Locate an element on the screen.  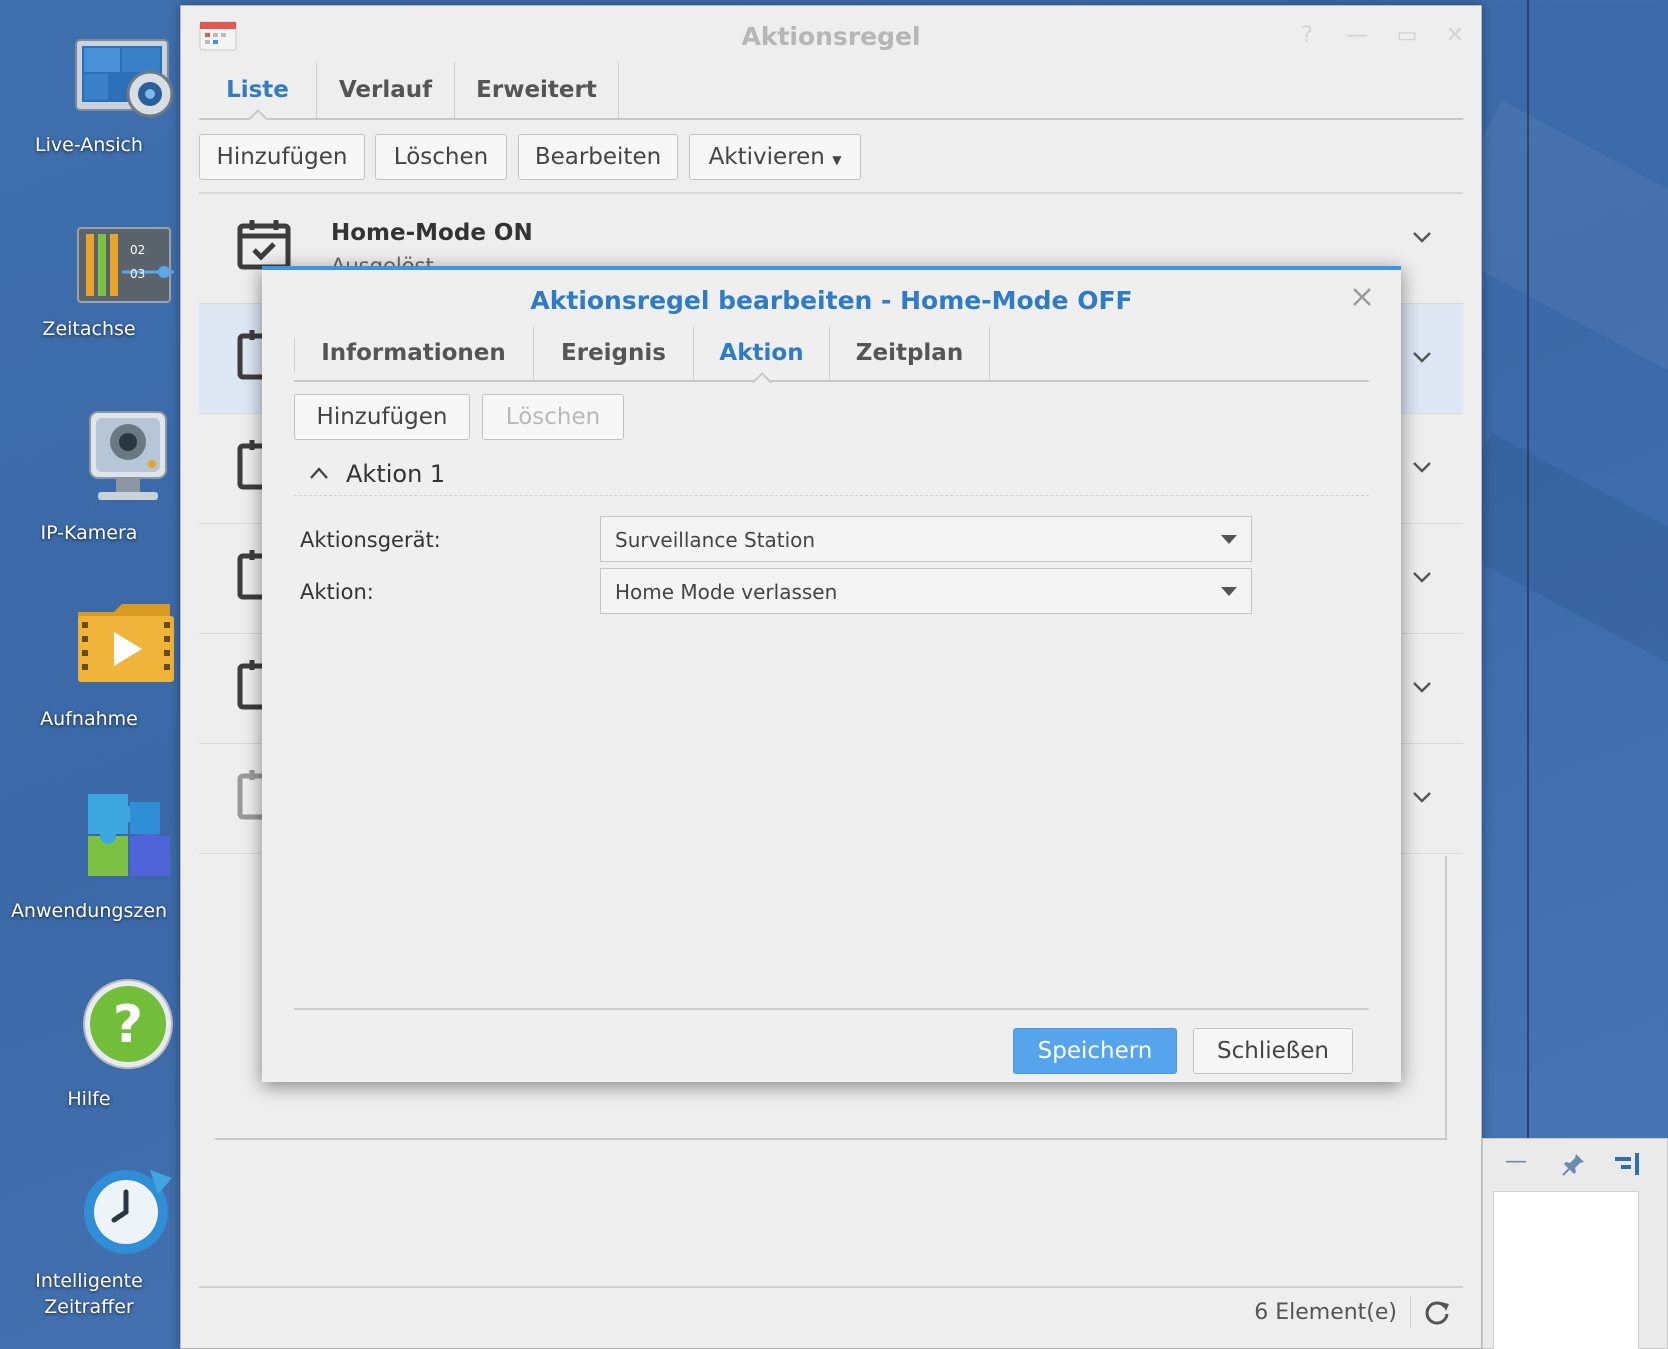
delete-button: Löschen is located at coordinates (441, 157).